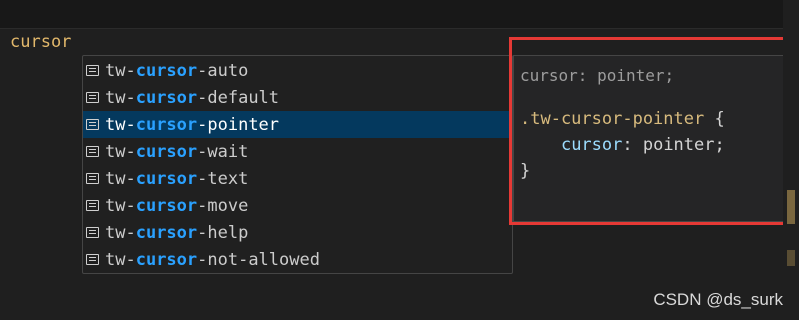  I want to click on suggestion-suffix: -not-allowed, so click(258, 259).